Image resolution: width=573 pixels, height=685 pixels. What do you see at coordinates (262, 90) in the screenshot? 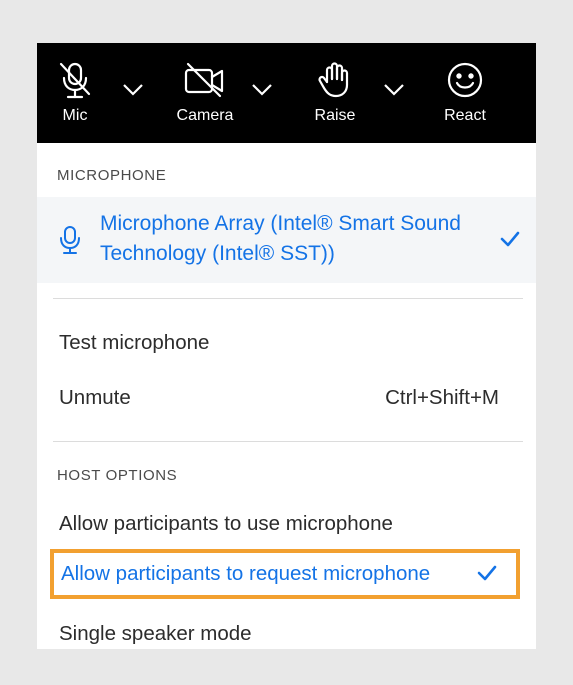
I see `camera-options-chevron-icon` at bounding box center [262, 90].